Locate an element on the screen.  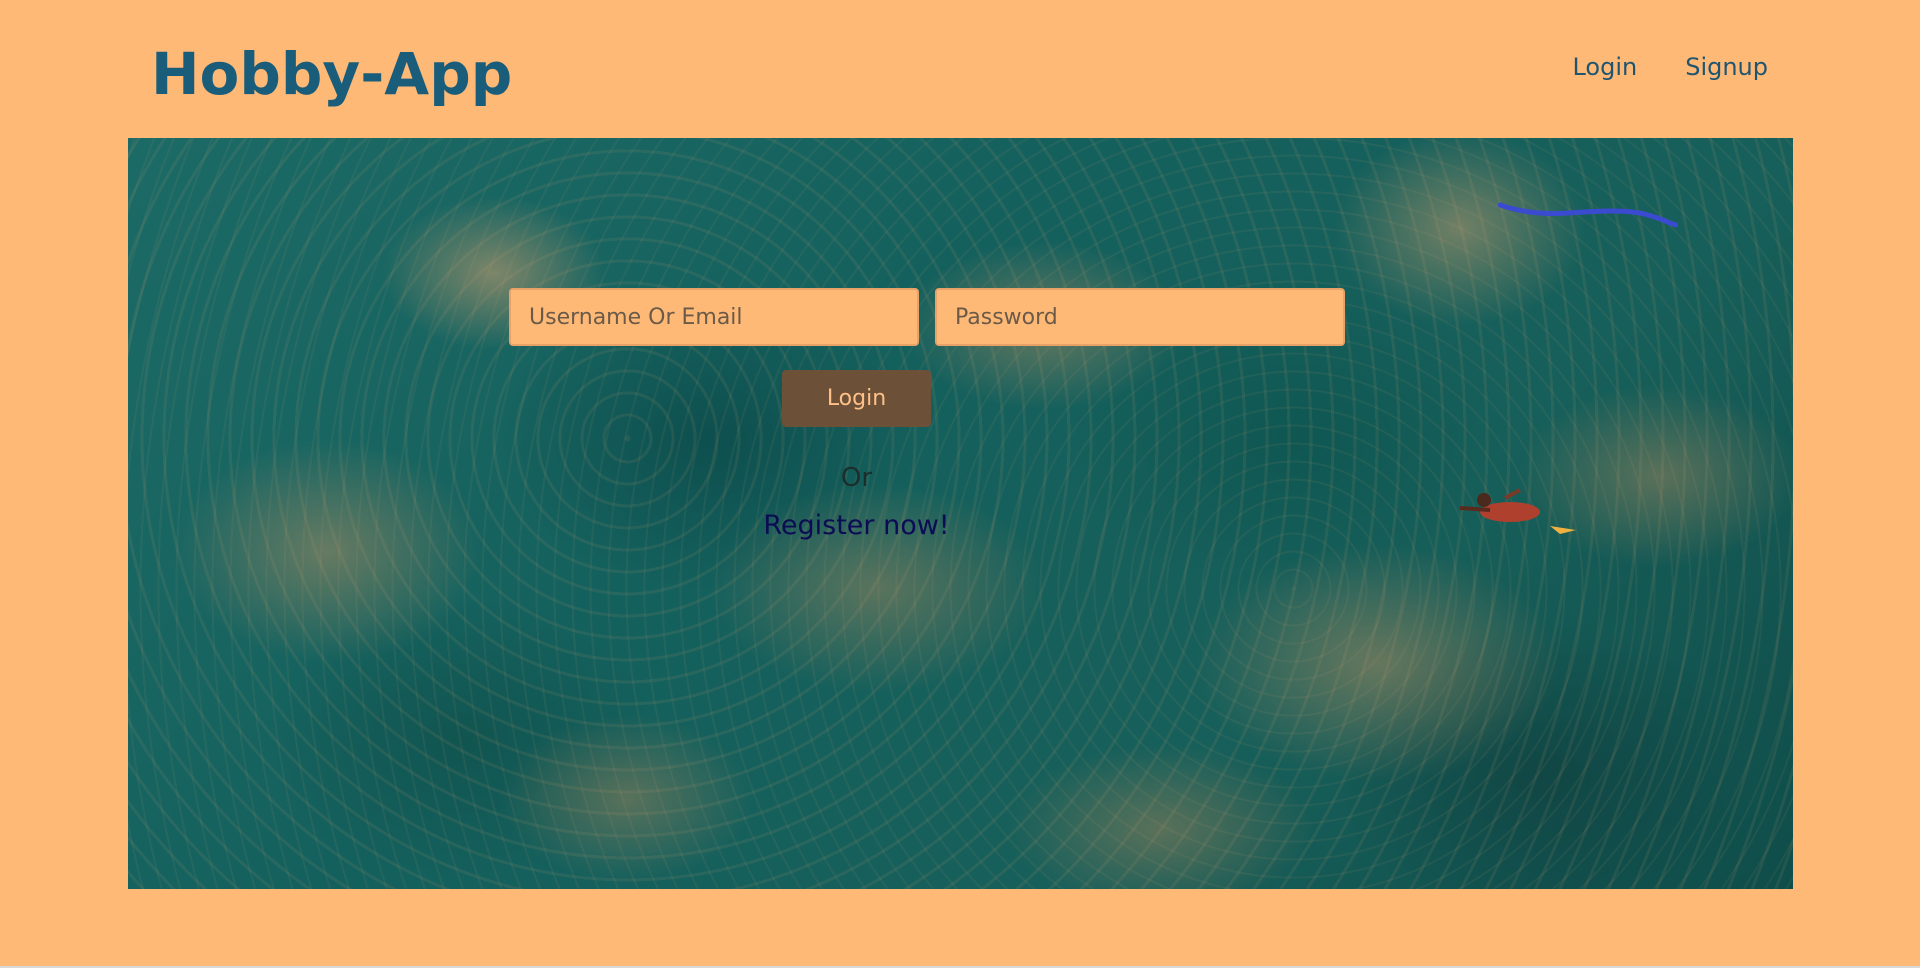
password-input is located at coordinates (1140, 317).